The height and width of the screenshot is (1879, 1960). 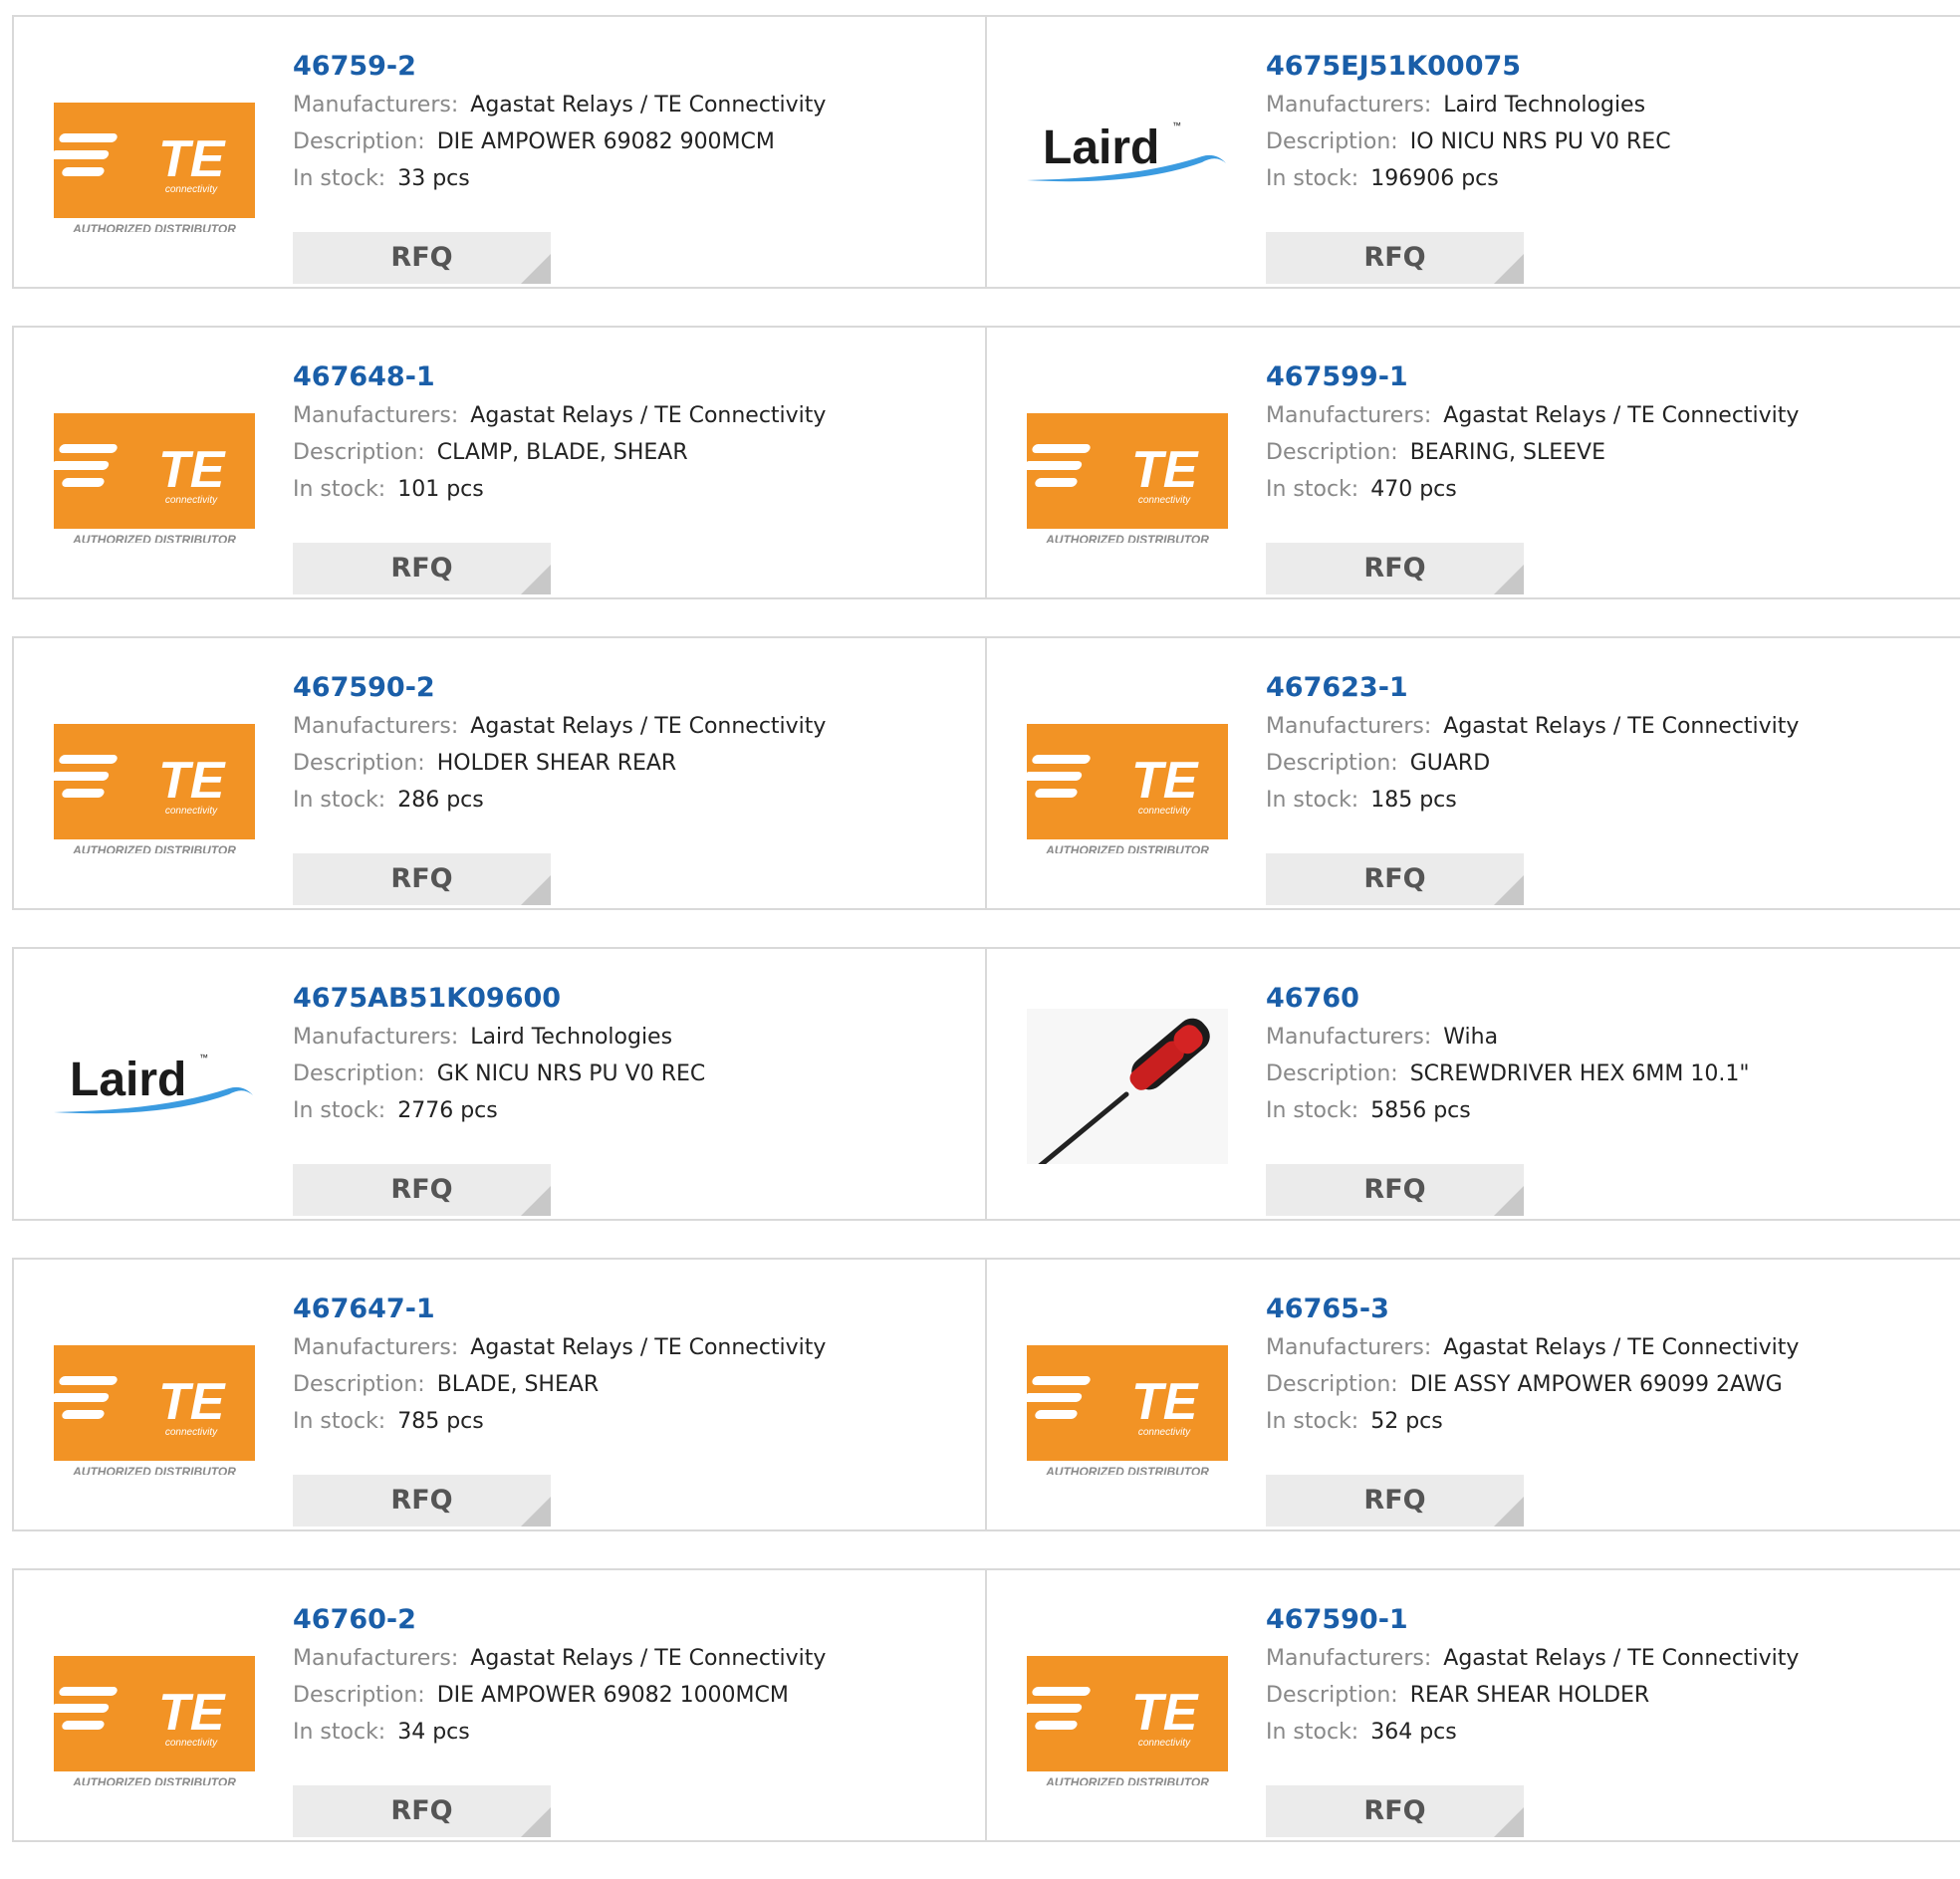 What do you see at coordinates (1608, 999) in the screenshot?
I see `part-number-link: 46760` at bounding box center [1608, 999].